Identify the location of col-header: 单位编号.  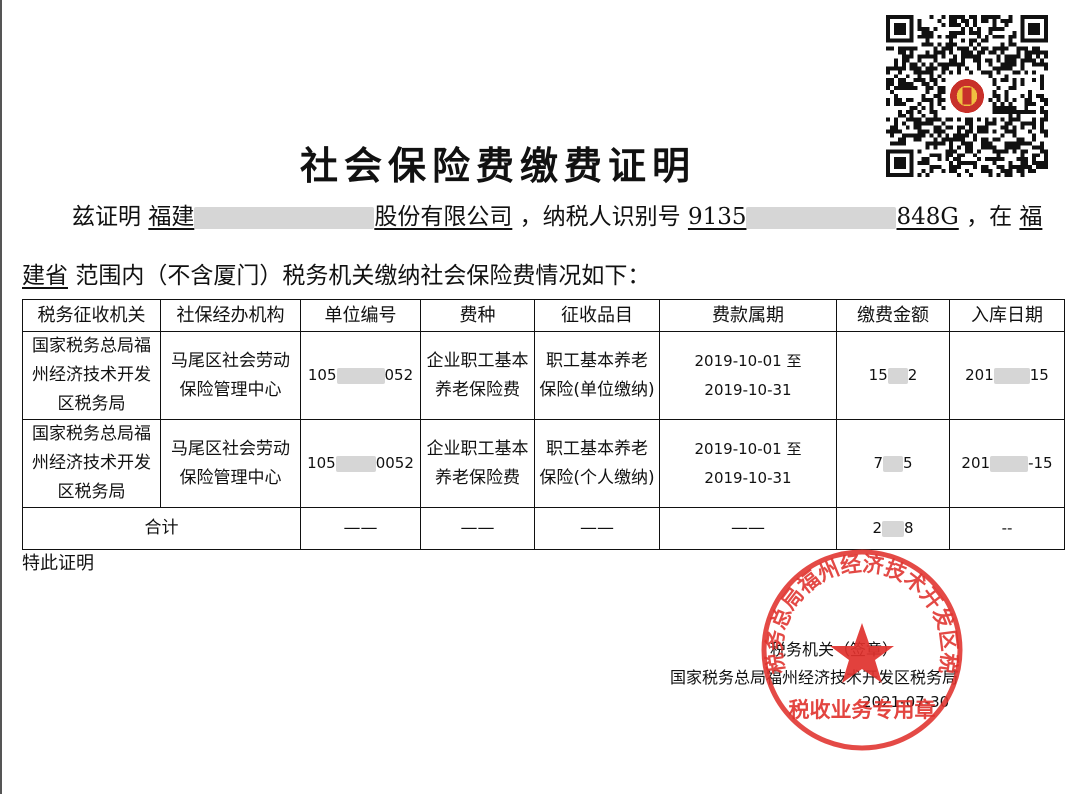
(360, 315).